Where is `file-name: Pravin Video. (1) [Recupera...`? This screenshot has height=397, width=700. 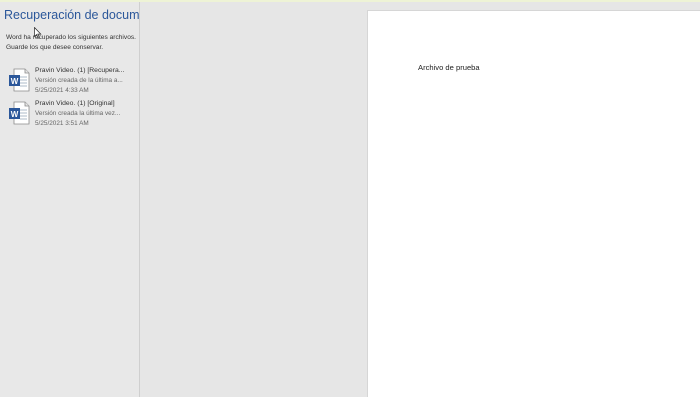
file-name: Pravin Video. (1) [Recupera... is located at coordinates (80, 70).